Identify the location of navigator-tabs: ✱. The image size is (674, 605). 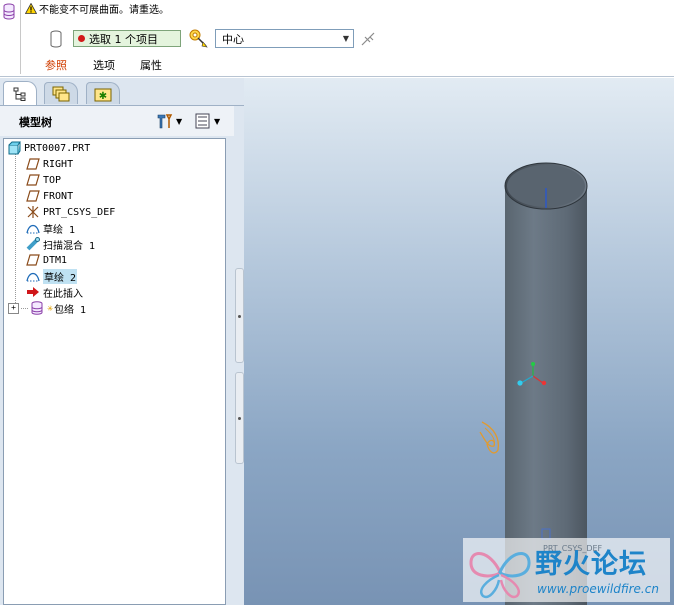
(122, 92).